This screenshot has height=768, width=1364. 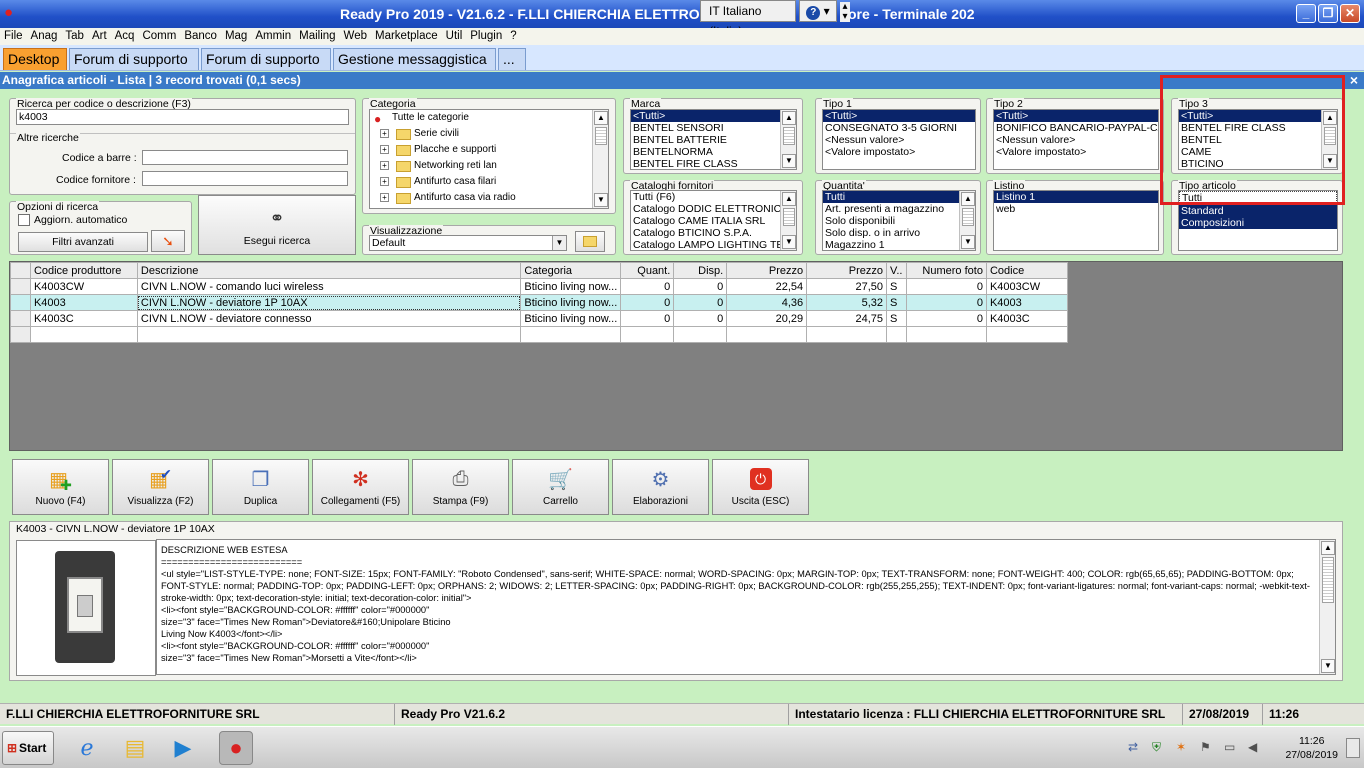 I want to click on menu-ammin: Ammin, so click(x=273, y=36).